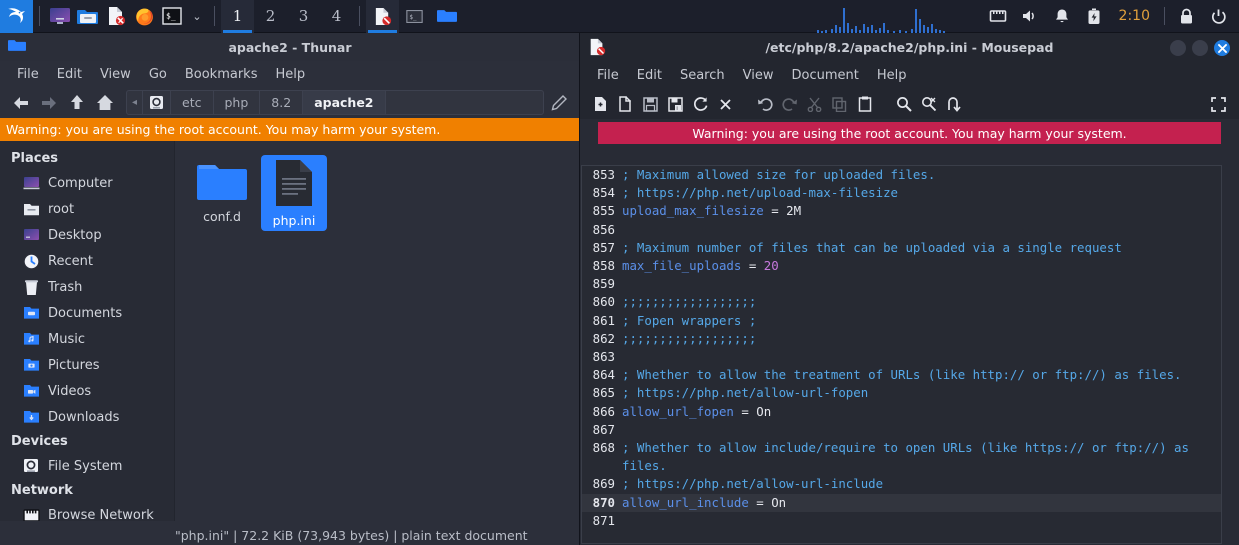  I want to click on edit-path-button, so click(559, 102).